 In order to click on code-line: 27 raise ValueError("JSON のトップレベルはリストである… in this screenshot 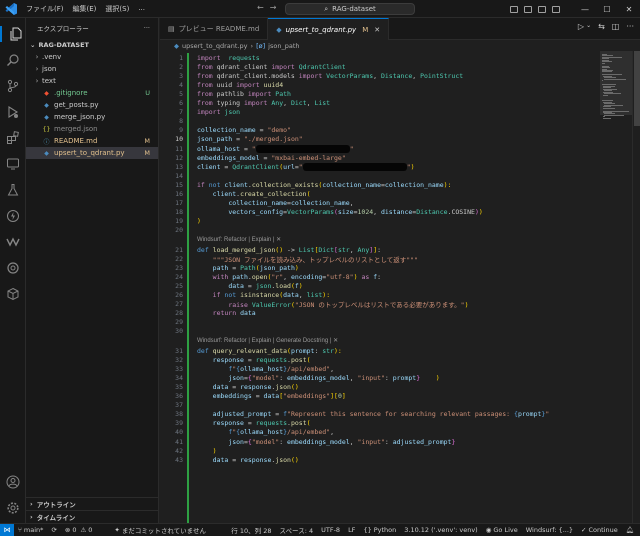, I will do `click(380, 304)`.